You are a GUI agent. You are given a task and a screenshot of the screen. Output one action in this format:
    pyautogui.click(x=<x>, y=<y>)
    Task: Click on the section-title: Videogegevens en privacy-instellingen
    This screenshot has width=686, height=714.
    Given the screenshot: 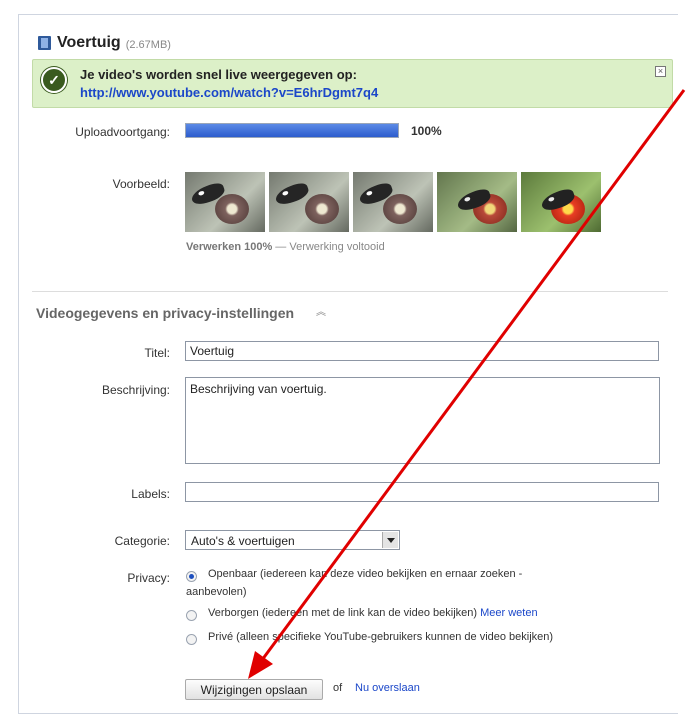 What is the action you would take?
    pyautogui.click(x=165, y=313)
    